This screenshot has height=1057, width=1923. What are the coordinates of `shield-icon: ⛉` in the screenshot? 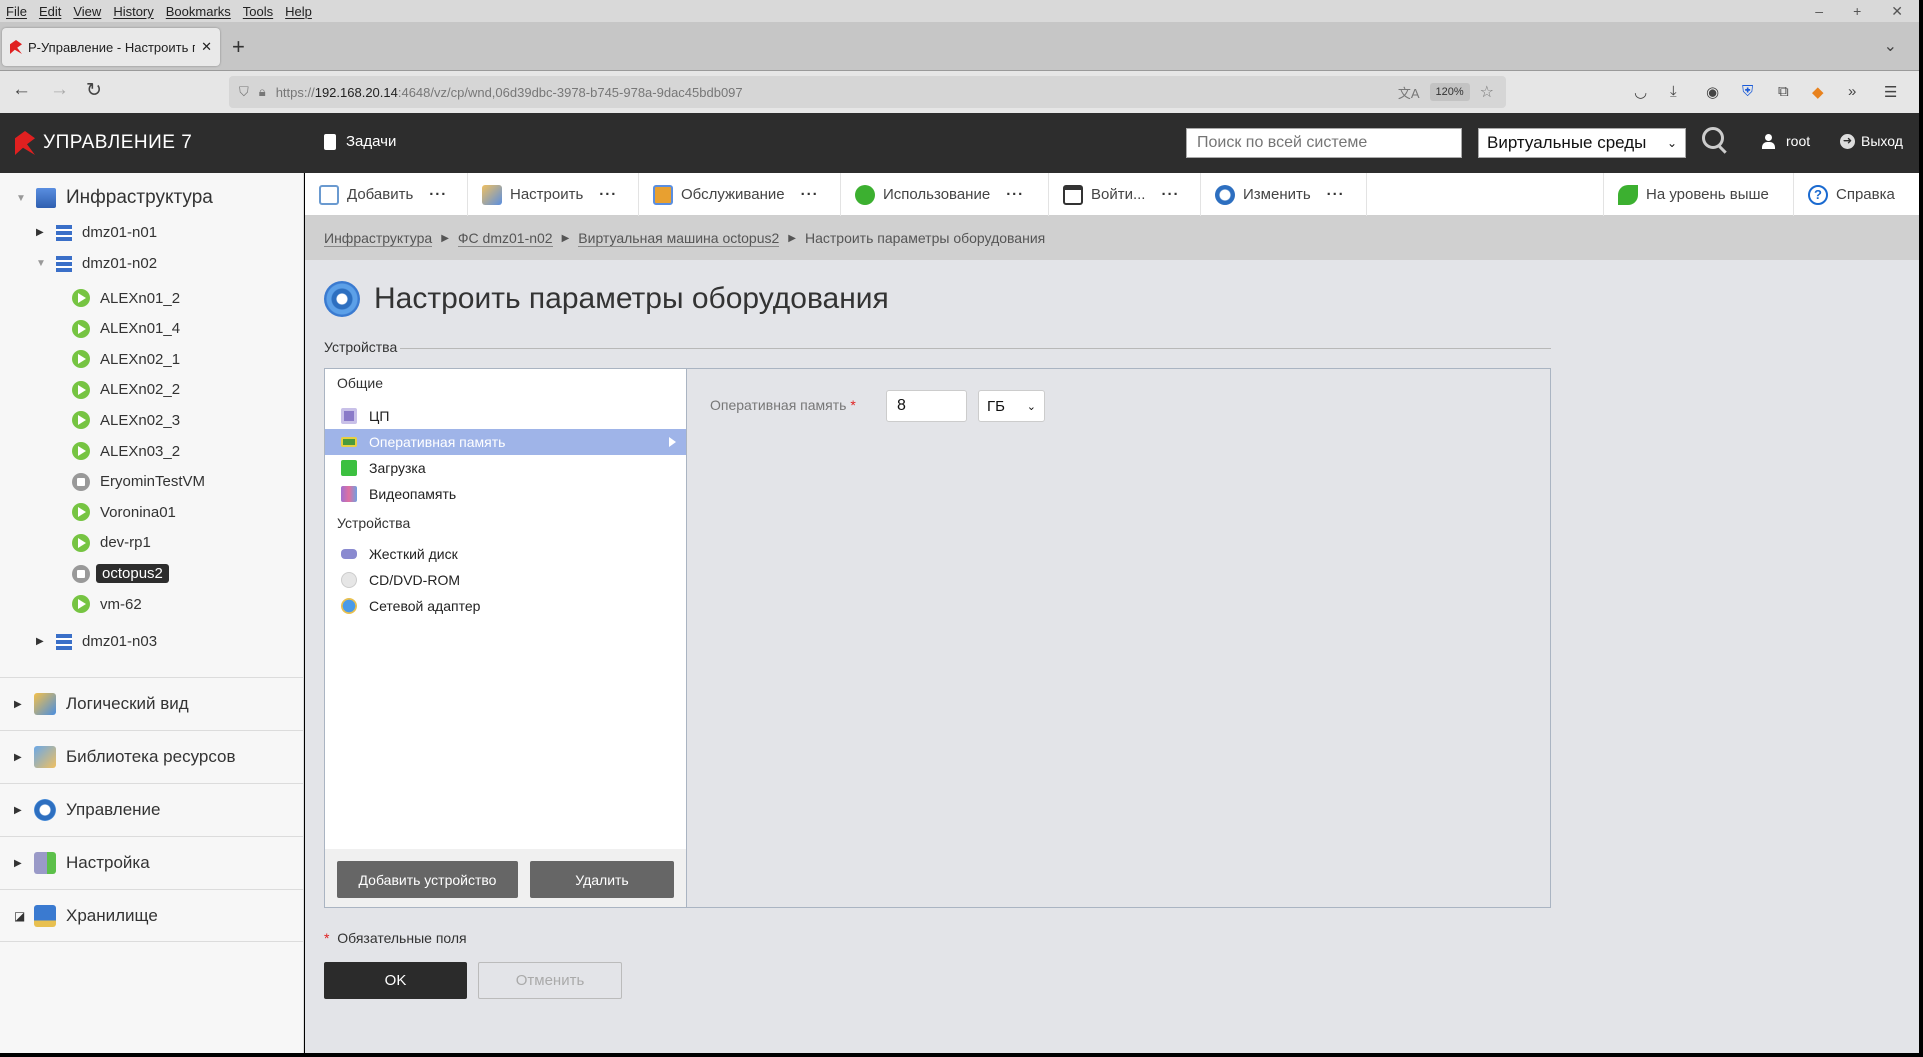 It's located at (244, 92).